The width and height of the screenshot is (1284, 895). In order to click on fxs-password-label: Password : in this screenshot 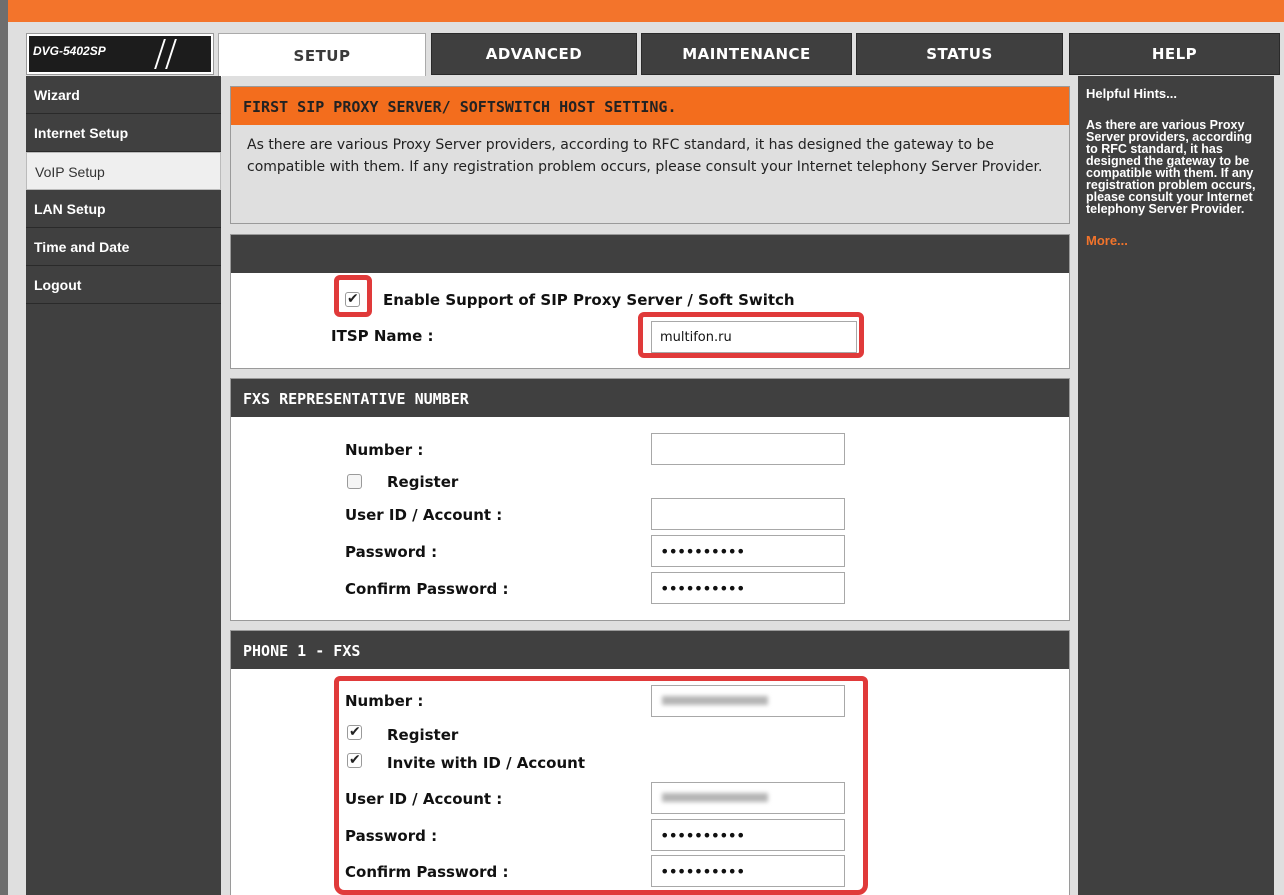, I will do `click(391, 552)`.